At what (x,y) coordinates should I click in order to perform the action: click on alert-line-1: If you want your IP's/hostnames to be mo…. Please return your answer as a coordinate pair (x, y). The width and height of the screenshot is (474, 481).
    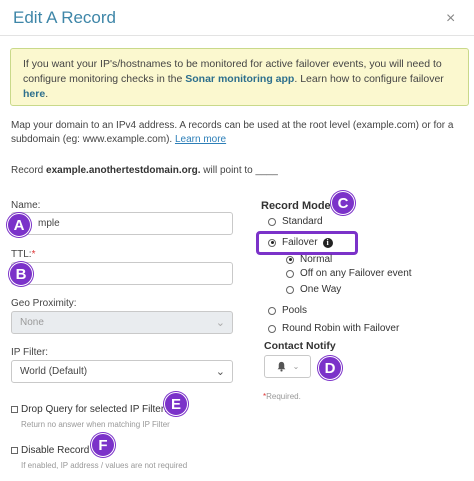
    Looking at the image, I should click on (232, 64).